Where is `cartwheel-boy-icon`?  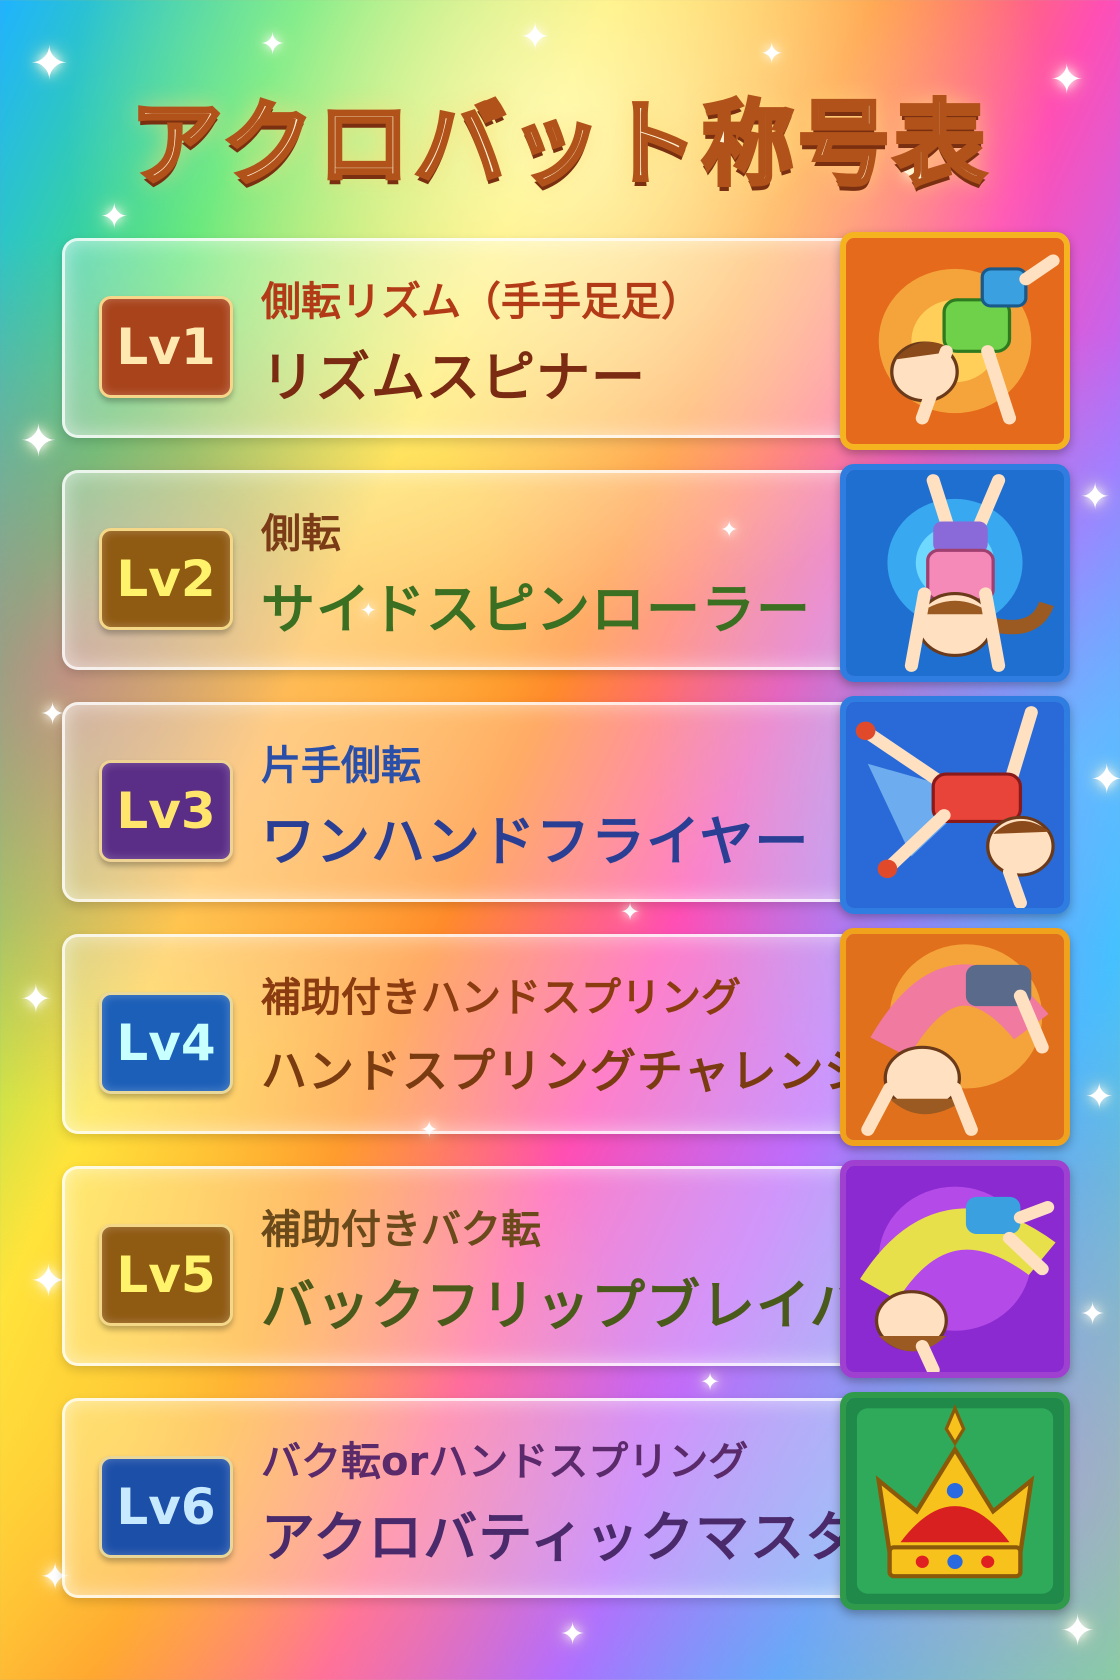
cartwheel-boy-icon is located at coordinates (955, 341).